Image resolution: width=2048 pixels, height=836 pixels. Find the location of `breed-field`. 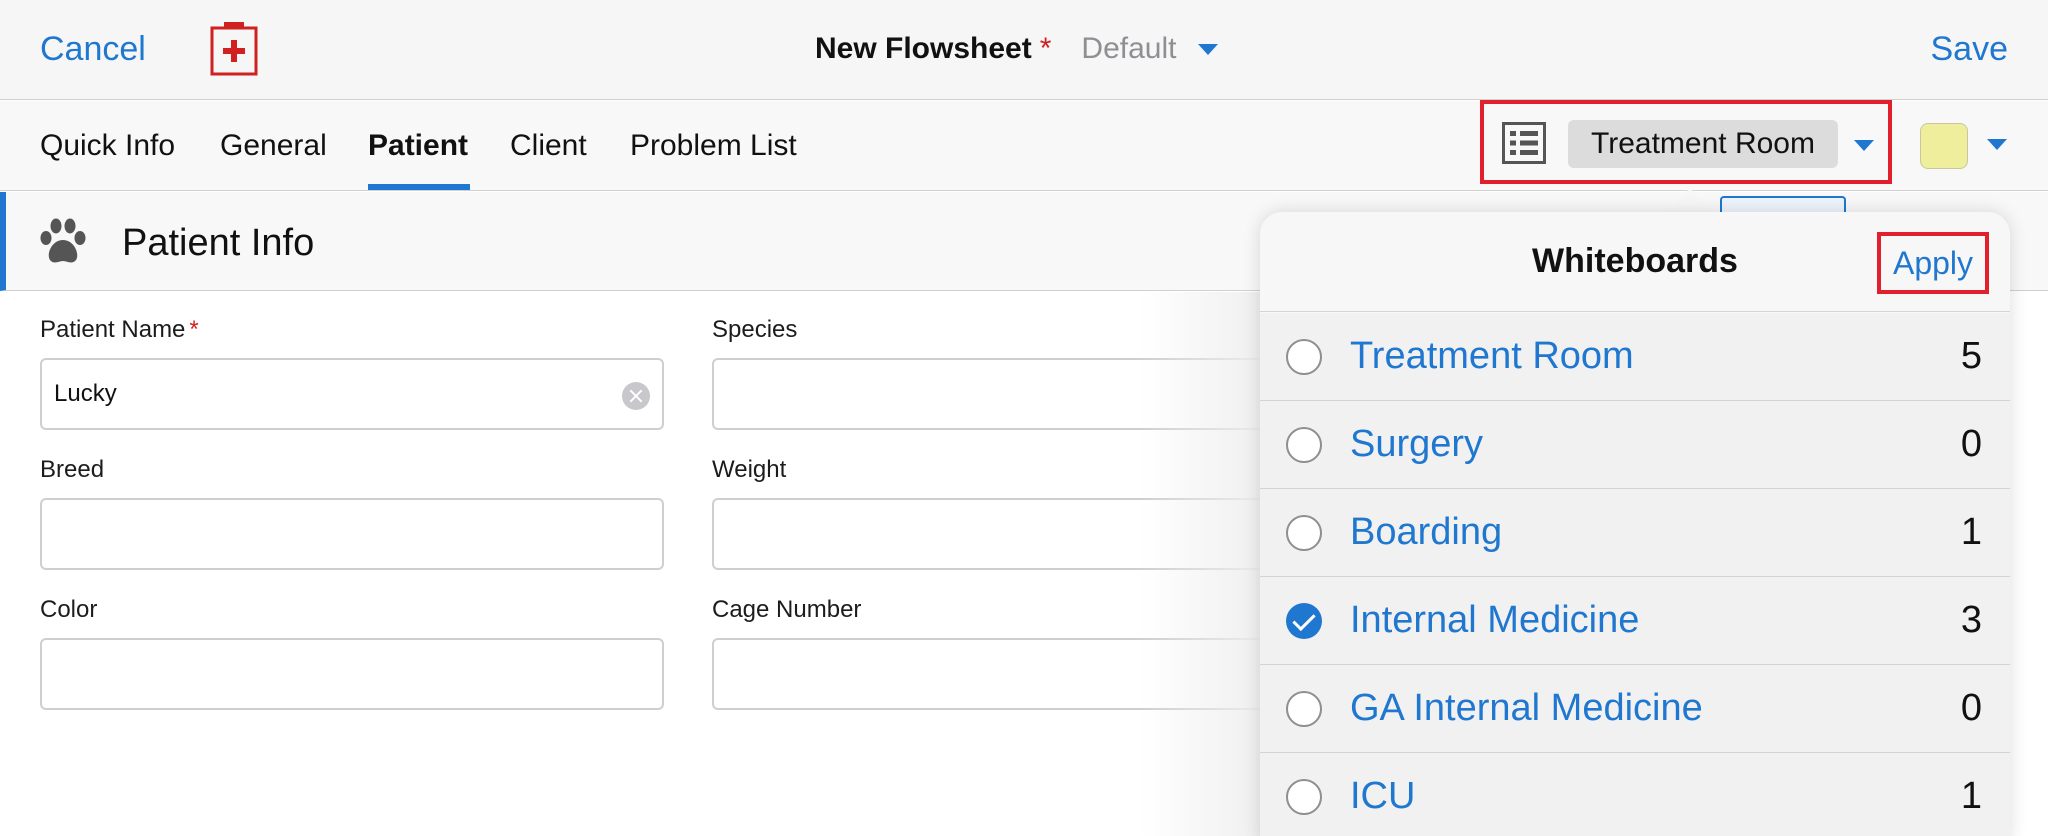

breed-field is located at coordinates (352, 534).